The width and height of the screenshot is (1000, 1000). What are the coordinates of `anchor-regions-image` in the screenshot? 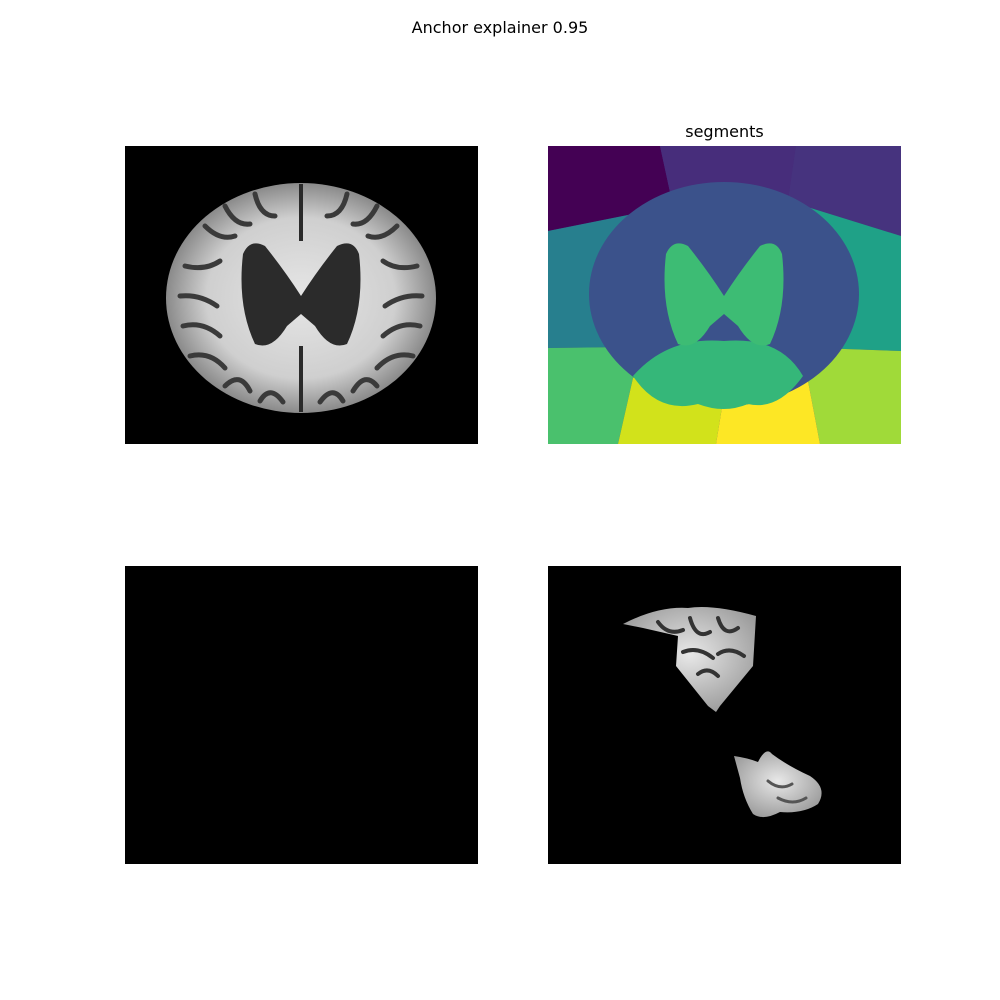 It's located at (724, 715).